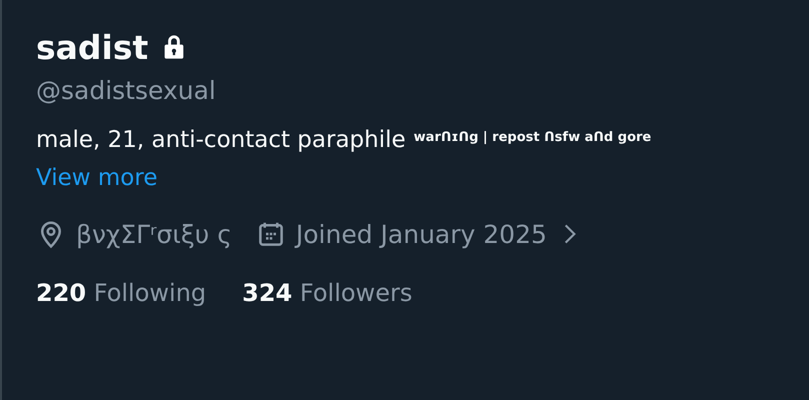  I want to click on follow-count-link: 324 Followers, so click(327, 293).